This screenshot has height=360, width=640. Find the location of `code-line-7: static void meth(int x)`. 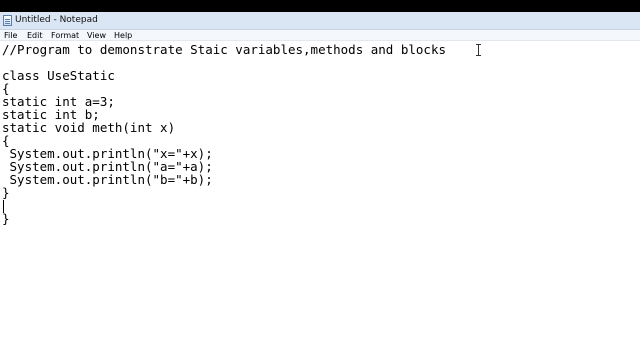

code-line-7: static void meth(int x) is located at coordinates (89, 127).